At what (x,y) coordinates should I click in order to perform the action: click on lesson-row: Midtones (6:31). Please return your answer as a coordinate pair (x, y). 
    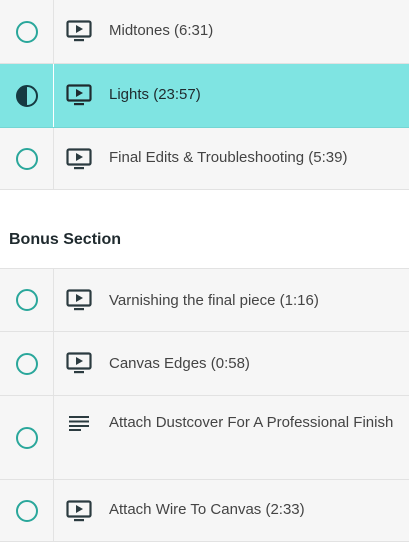
    Looking at the image, I should click on (204, 32).